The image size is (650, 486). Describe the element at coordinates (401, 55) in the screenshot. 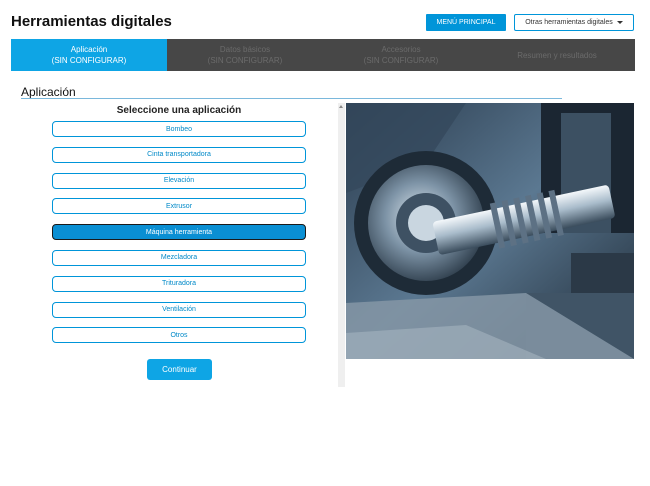

I see `step-accessories: Accesorios (SIN CONFIGURAR)` at that location.